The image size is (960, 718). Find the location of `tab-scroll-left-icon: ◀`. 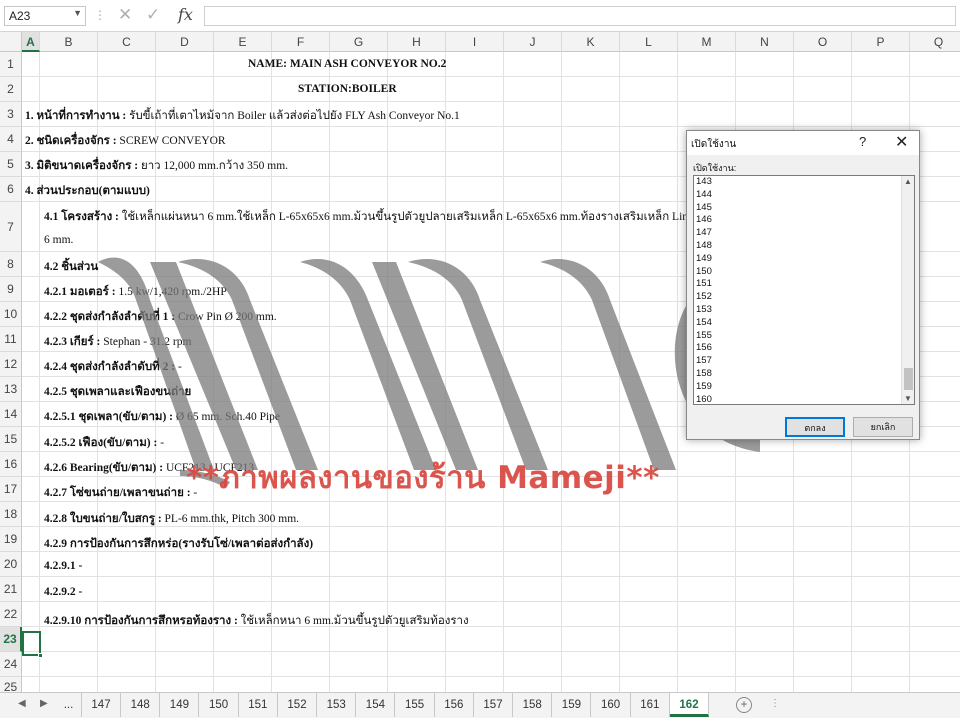

tab-scroll-left-icon: ◀ is located at coordinates (22, 703).